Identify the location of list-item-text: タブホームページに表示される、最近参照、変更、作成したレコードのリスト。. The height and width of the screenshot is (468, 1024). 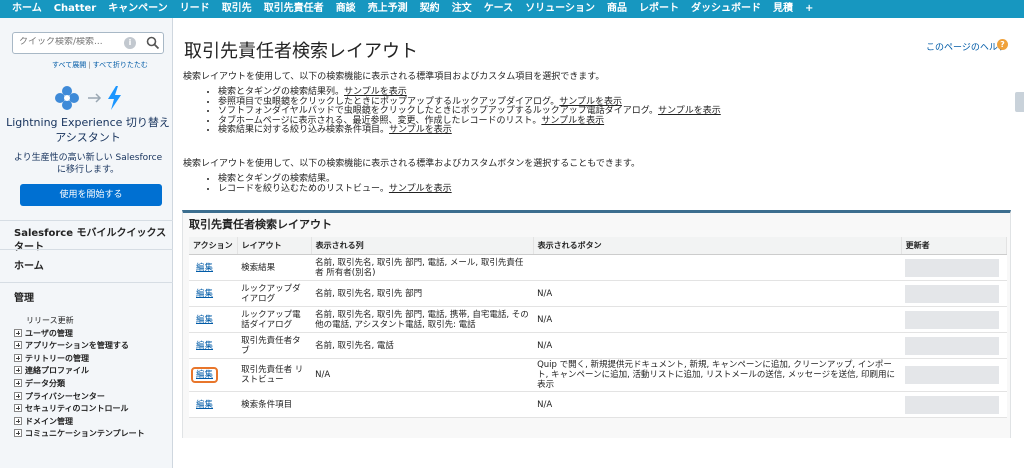
(380, 120).